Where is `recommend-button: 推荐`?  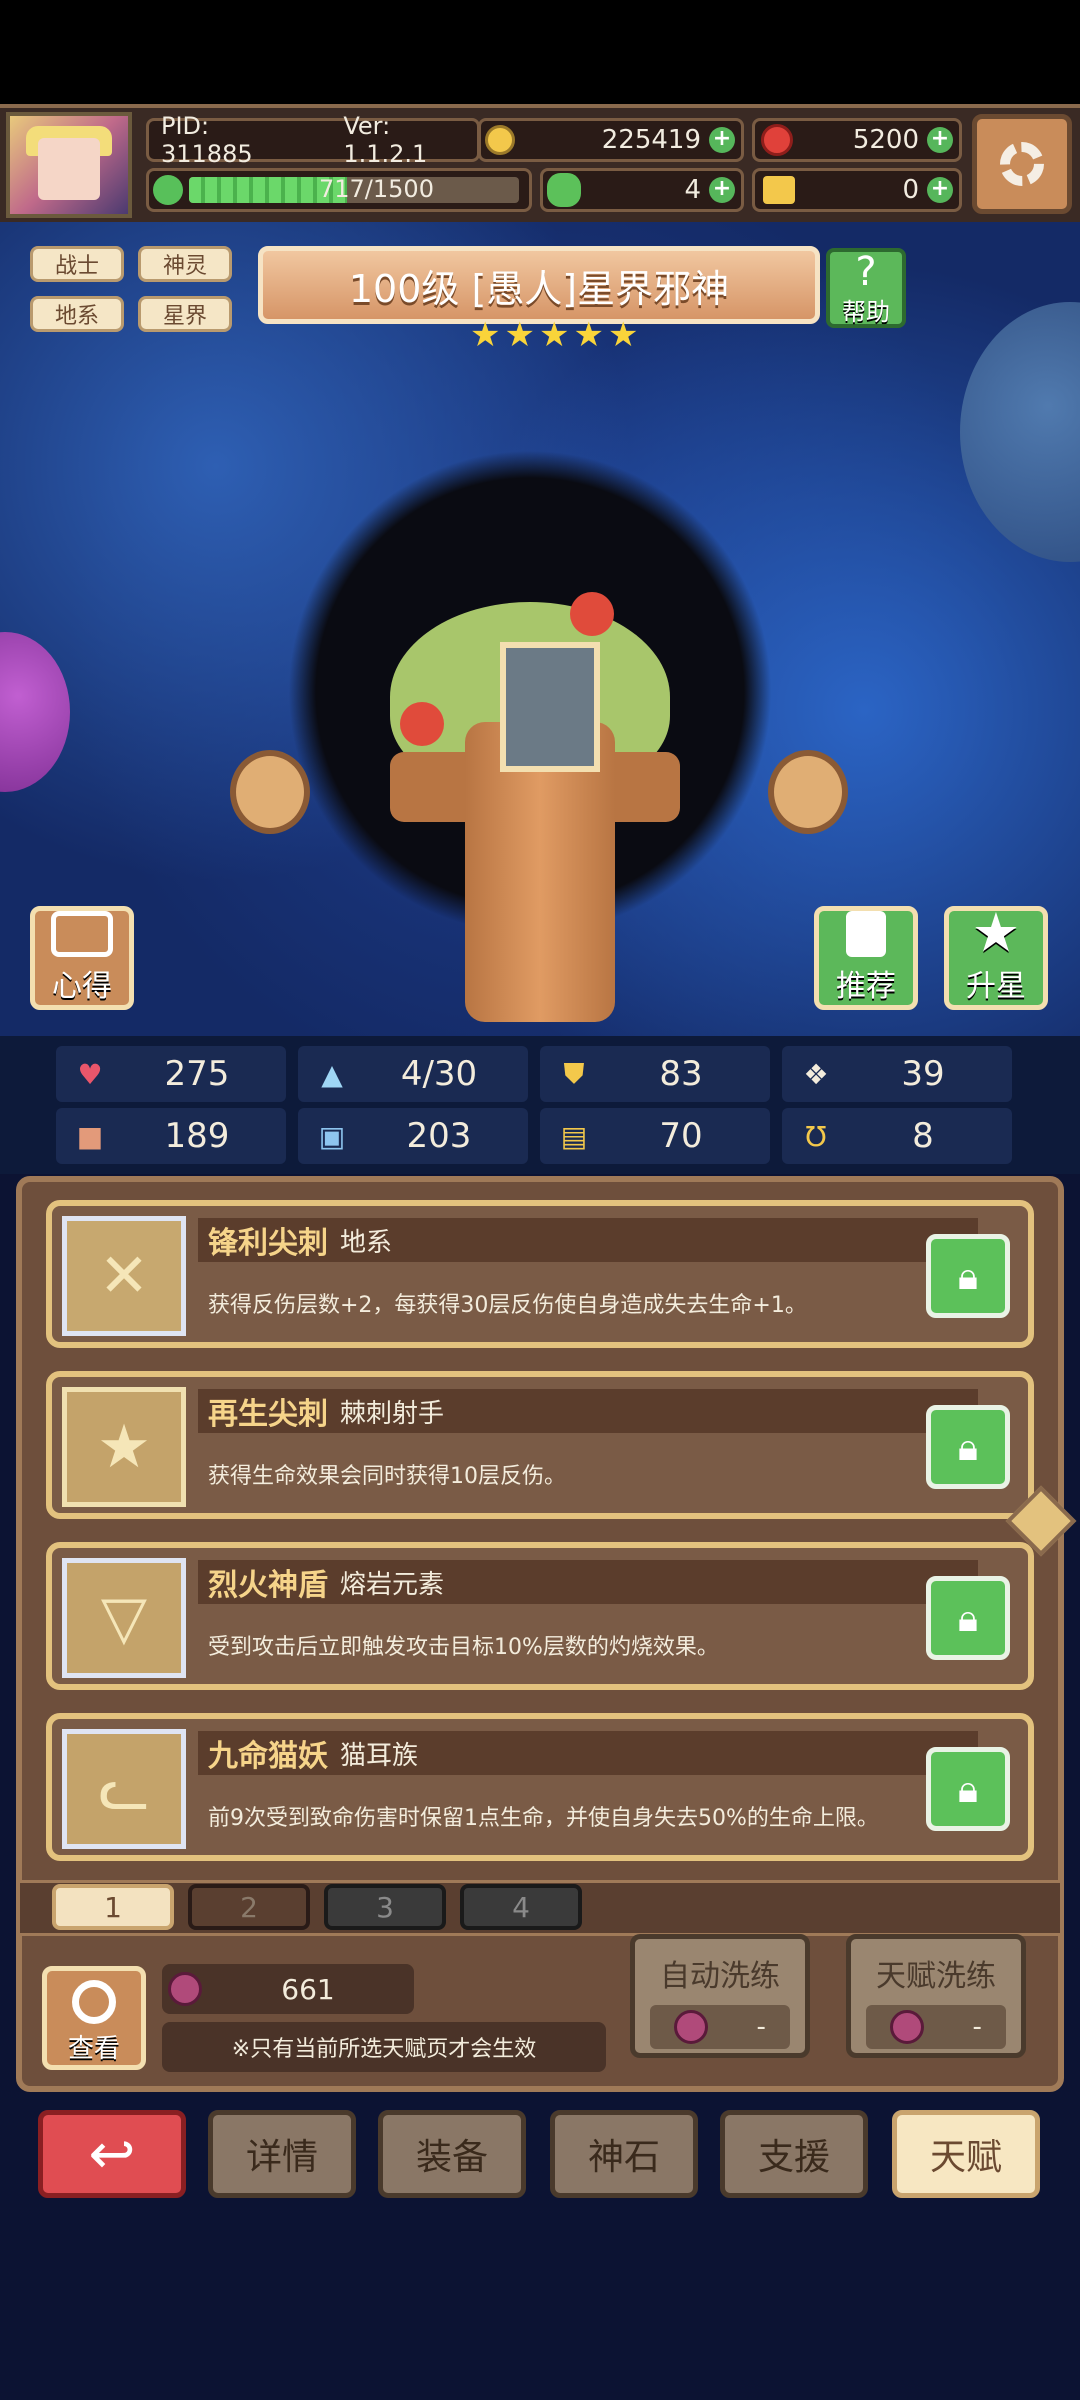 recommend-button: 推荐 is located at coordinates (866, 958).